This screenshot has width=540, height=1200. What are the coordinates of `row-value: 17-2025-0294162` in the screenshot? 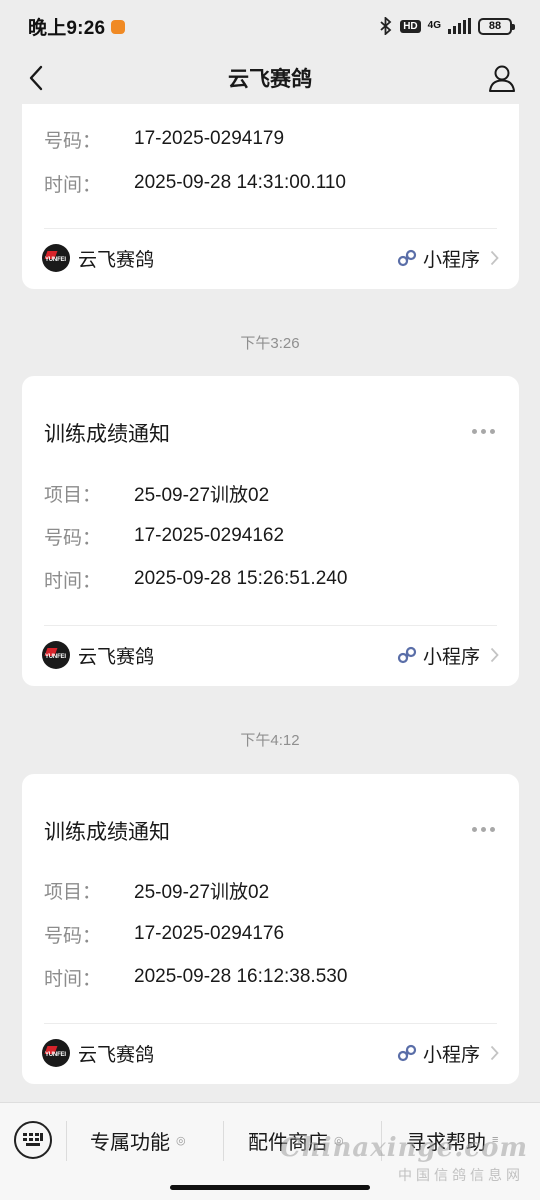 It's located at (209, 535).